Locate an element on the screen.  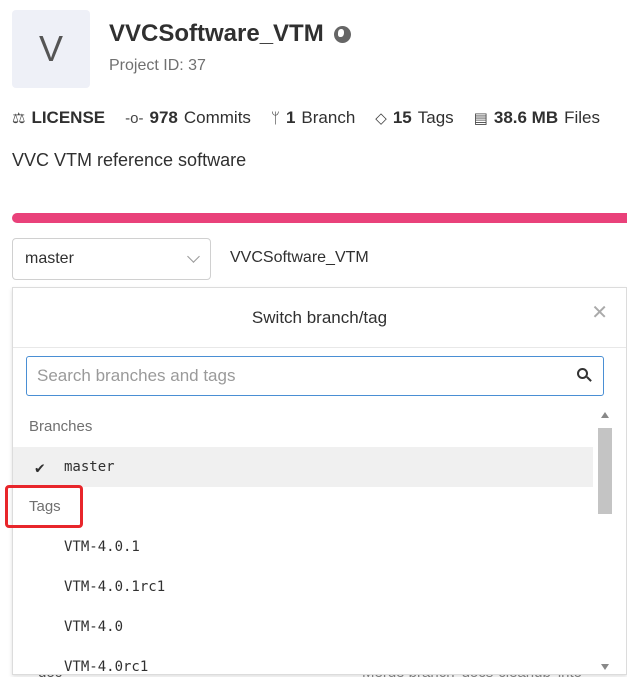
branches-count: 1 is located at coordinates (290, 117).